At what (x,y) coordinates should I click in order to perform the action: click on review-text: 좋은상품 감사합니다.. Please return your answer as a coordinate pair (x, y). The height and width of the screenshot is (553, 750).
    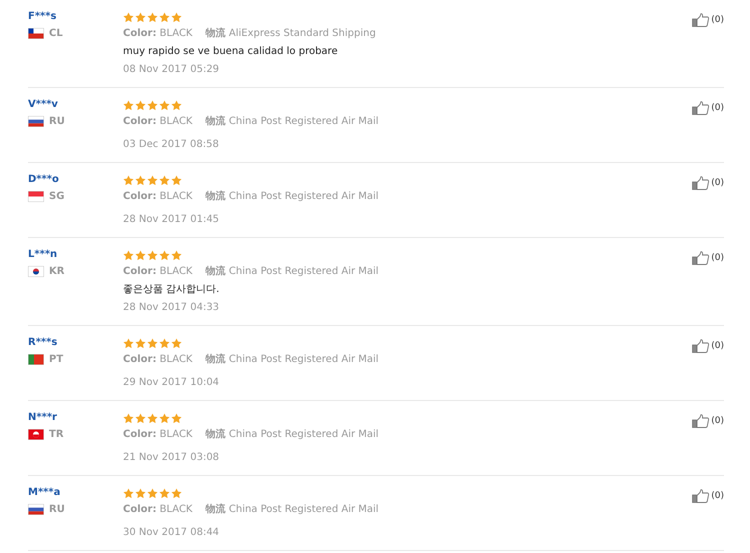
    Looking at the image, I should click on (171, 290).